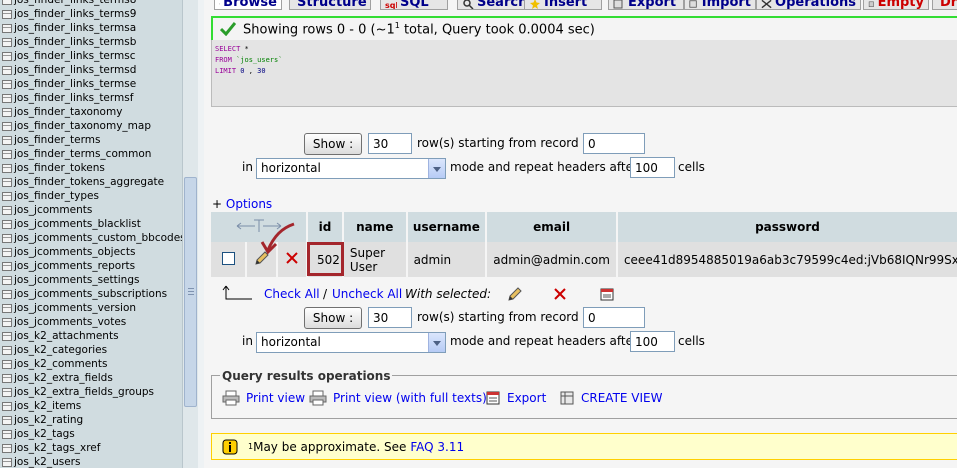 The image size is (957, 468). Describe the element at coordinates (330, 5) in the screenshot. I see `tab-structure: Structure` at that location.